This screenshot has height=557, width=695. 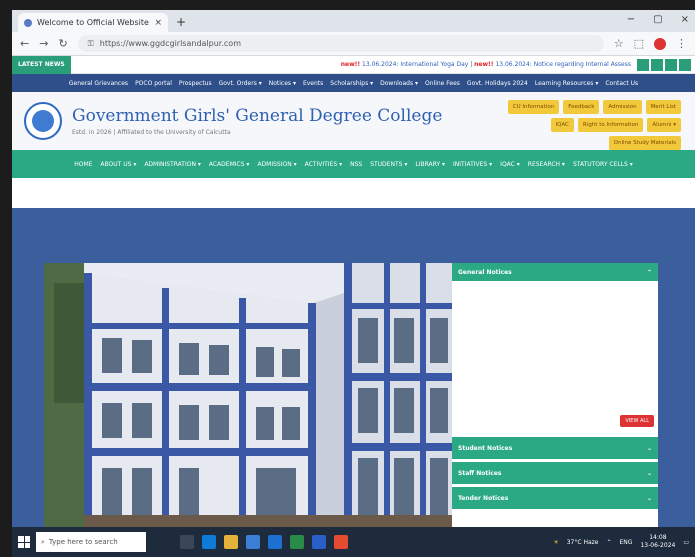 What do you see at coordinates (181, 22) in the screenshot?
I see `new-tab-button: +` at bounding box center [181, 22].